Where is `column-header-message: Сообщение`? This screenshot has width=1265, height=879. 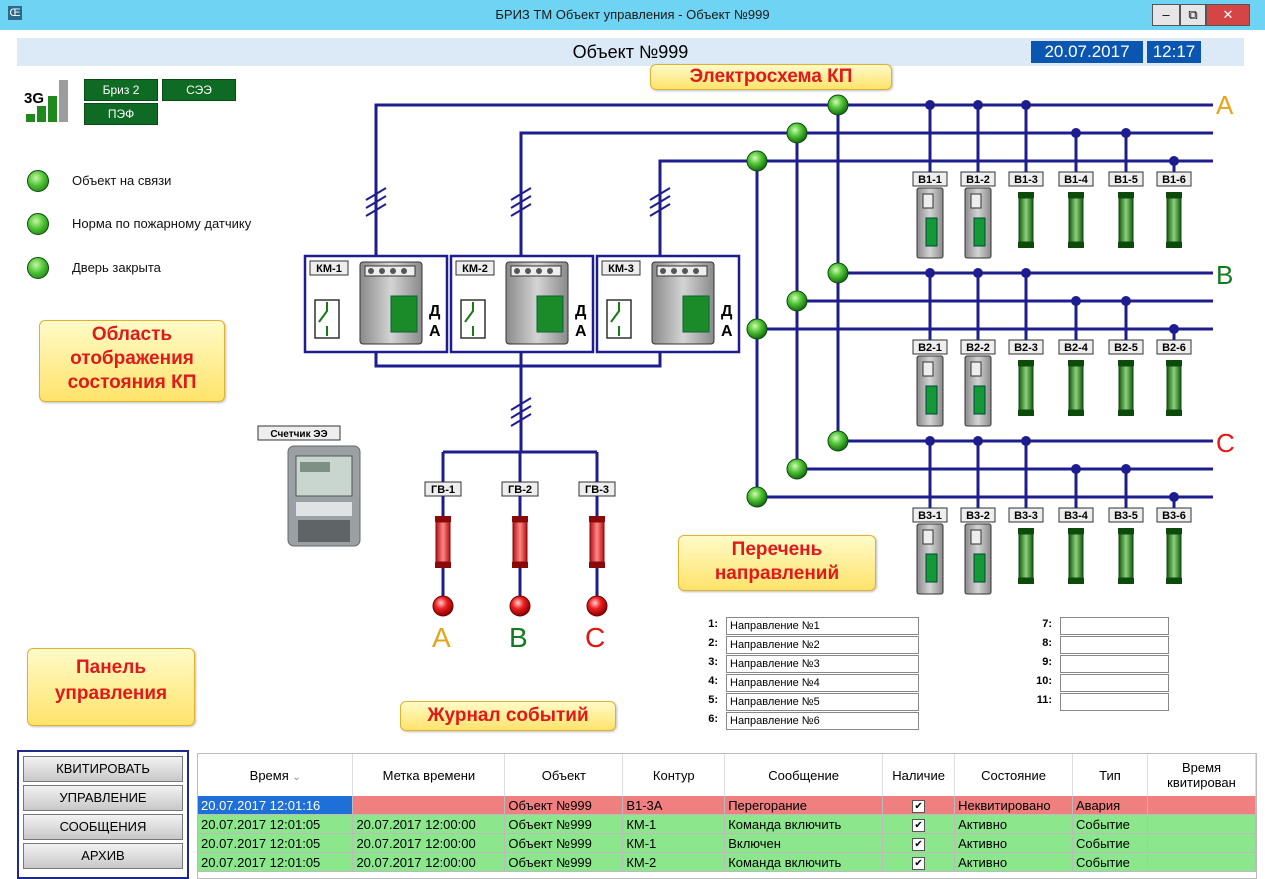 column-header-message: Сообщение is located at coordinates (804, 775).